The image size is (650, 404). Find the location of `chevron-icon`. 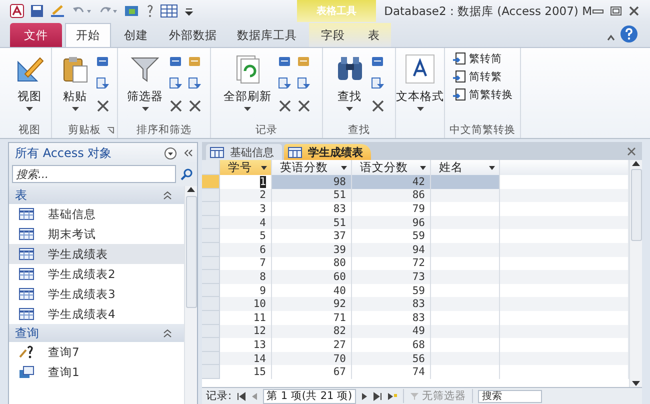

chevron-icon is located at coordinates (167, 333).